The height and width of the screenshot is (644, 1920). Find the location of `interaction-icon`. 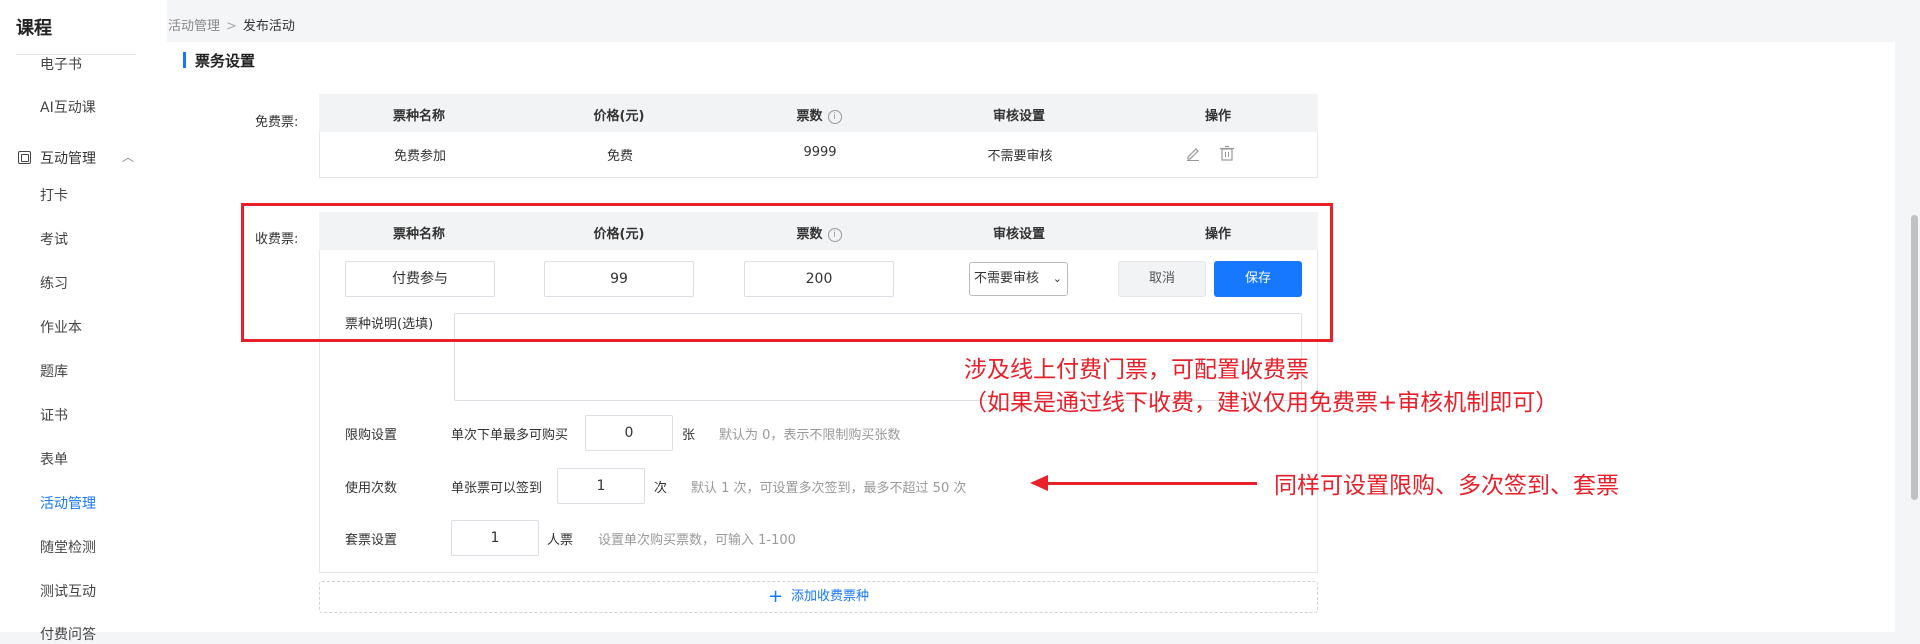

interaction-icon is located at coordinates (24, 157).